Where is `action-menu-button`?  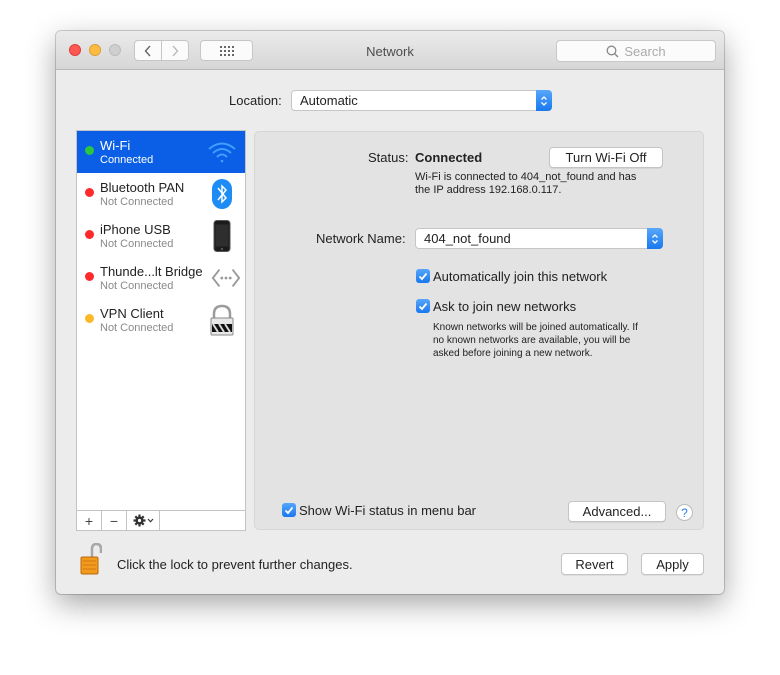
action-menu-button is located at coordinates (143, 520).